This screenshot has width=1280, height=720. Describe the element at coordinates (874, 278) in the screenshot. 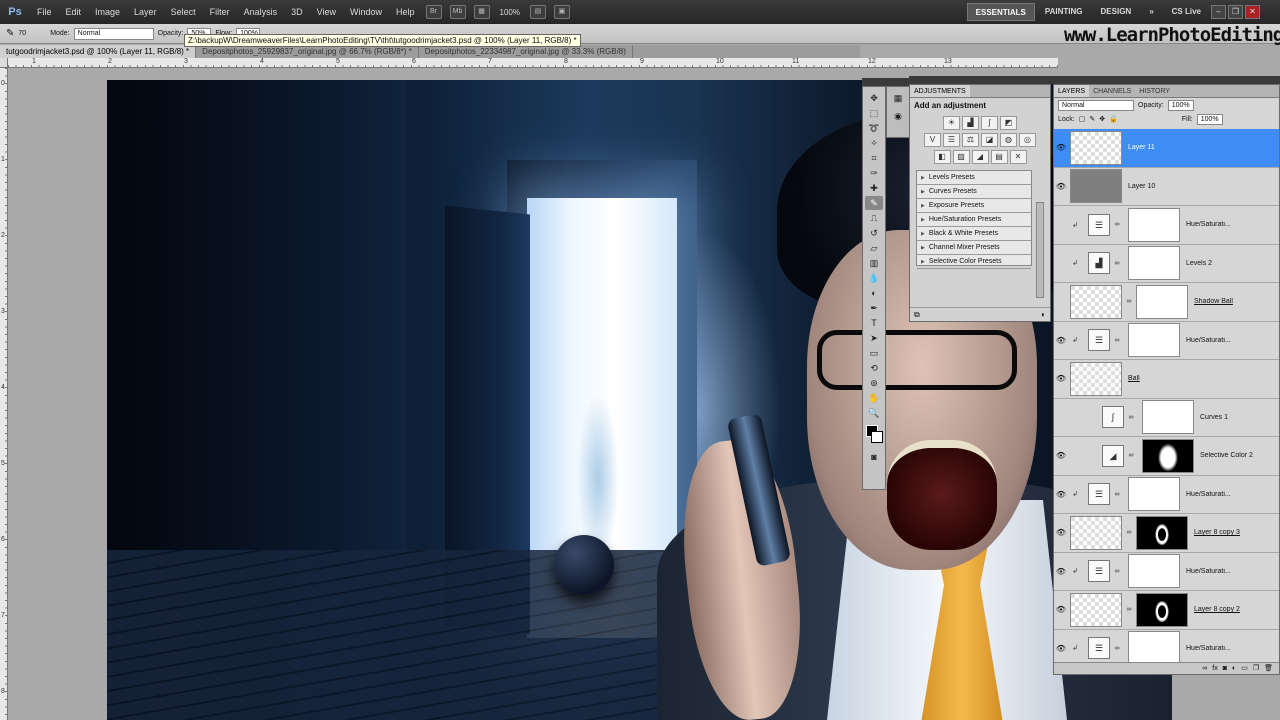

I see `blur-tool-icon: 💧` at that location.